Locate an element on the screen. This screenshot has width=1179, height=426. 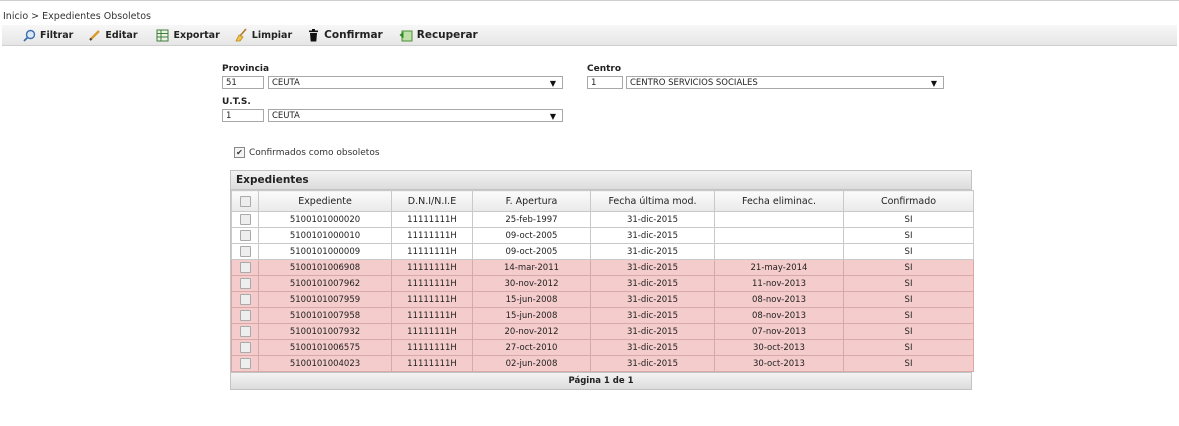
confirmar-button: Confirmar is located at coordinates (343, 35).